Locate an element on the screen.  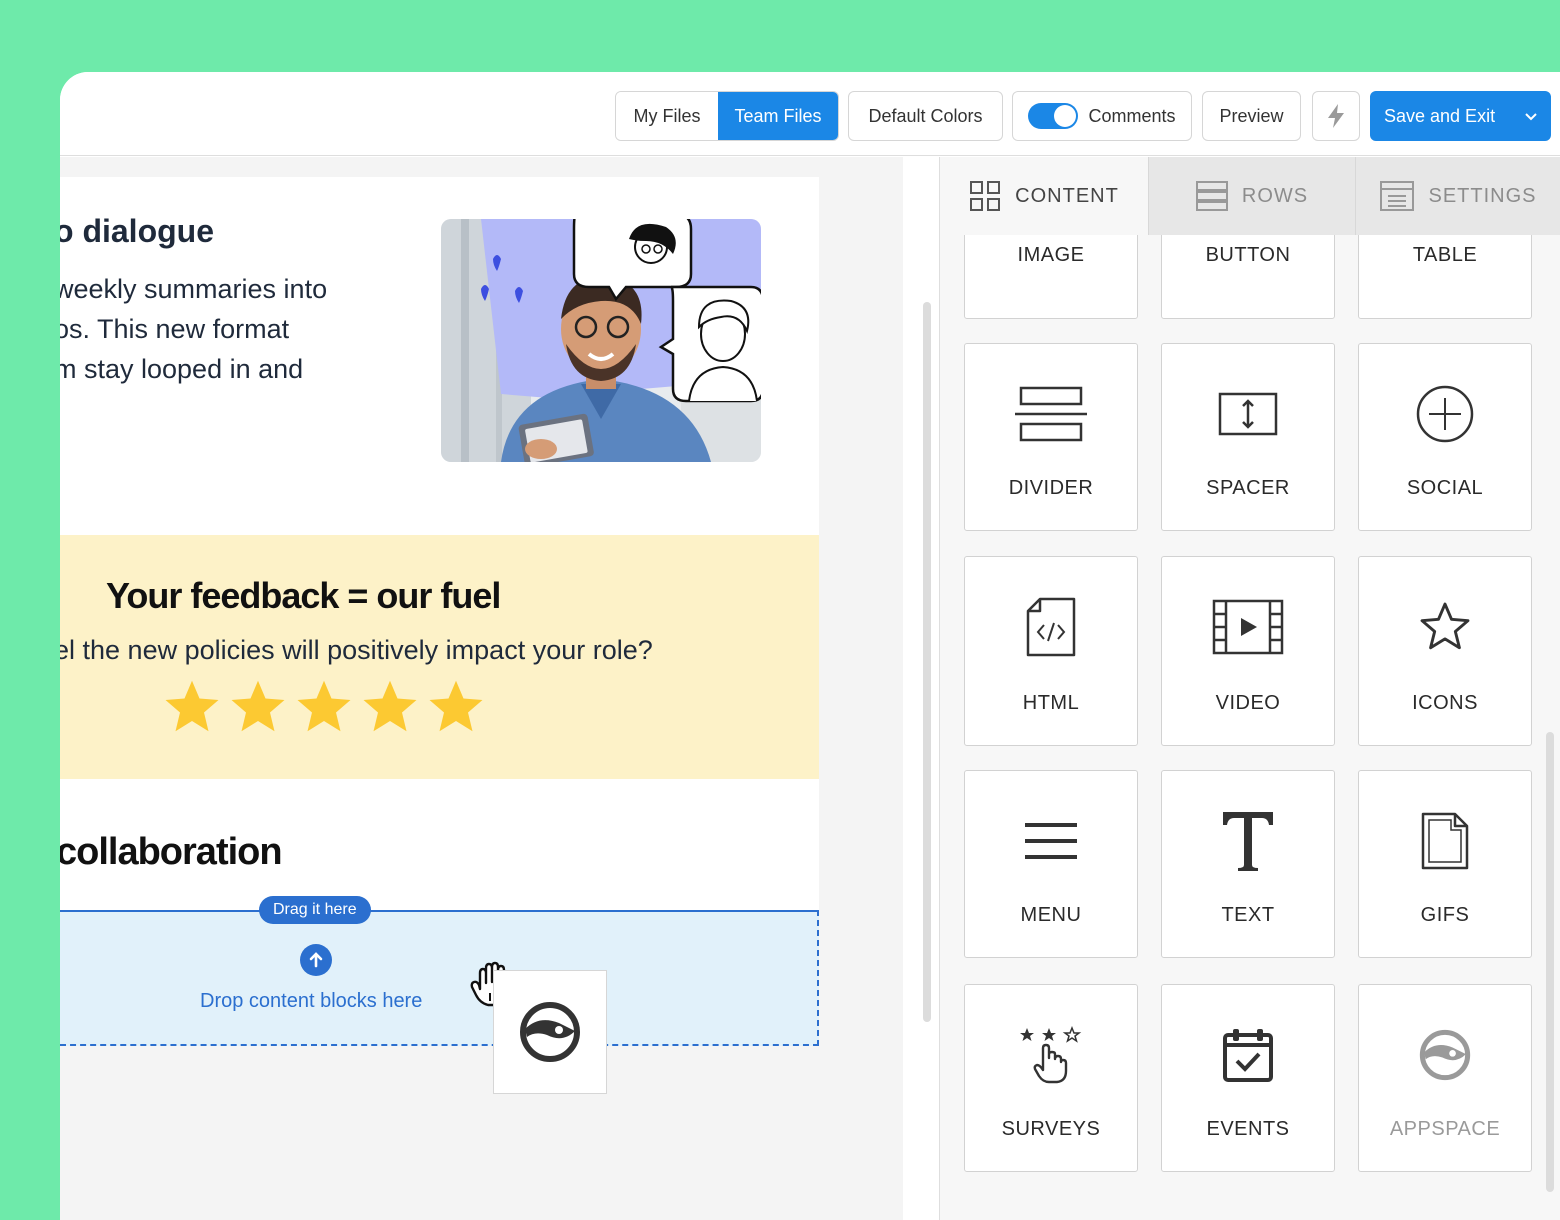
panel-tabs: CONTENT ROWS SETTINGS is located at coordinates (1250, 196).